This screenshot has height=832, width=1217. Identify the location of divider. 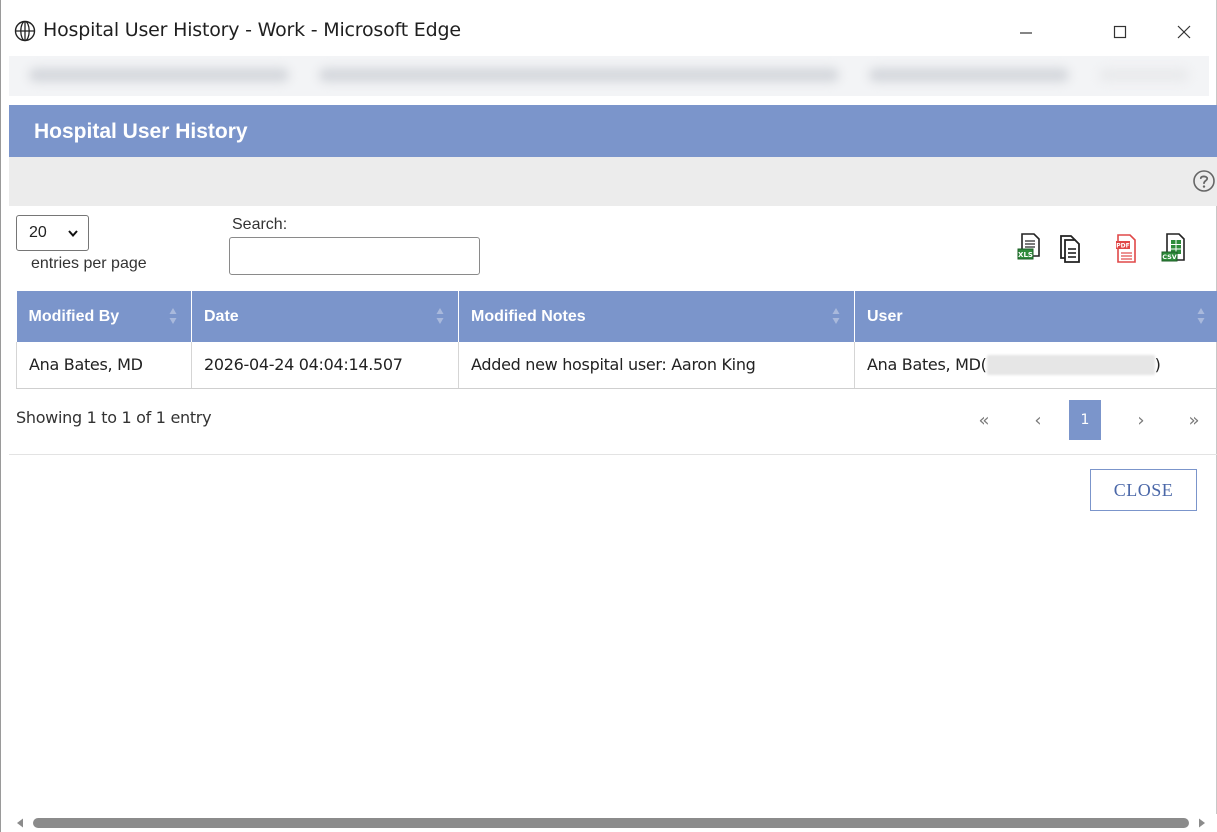
(613, 454).